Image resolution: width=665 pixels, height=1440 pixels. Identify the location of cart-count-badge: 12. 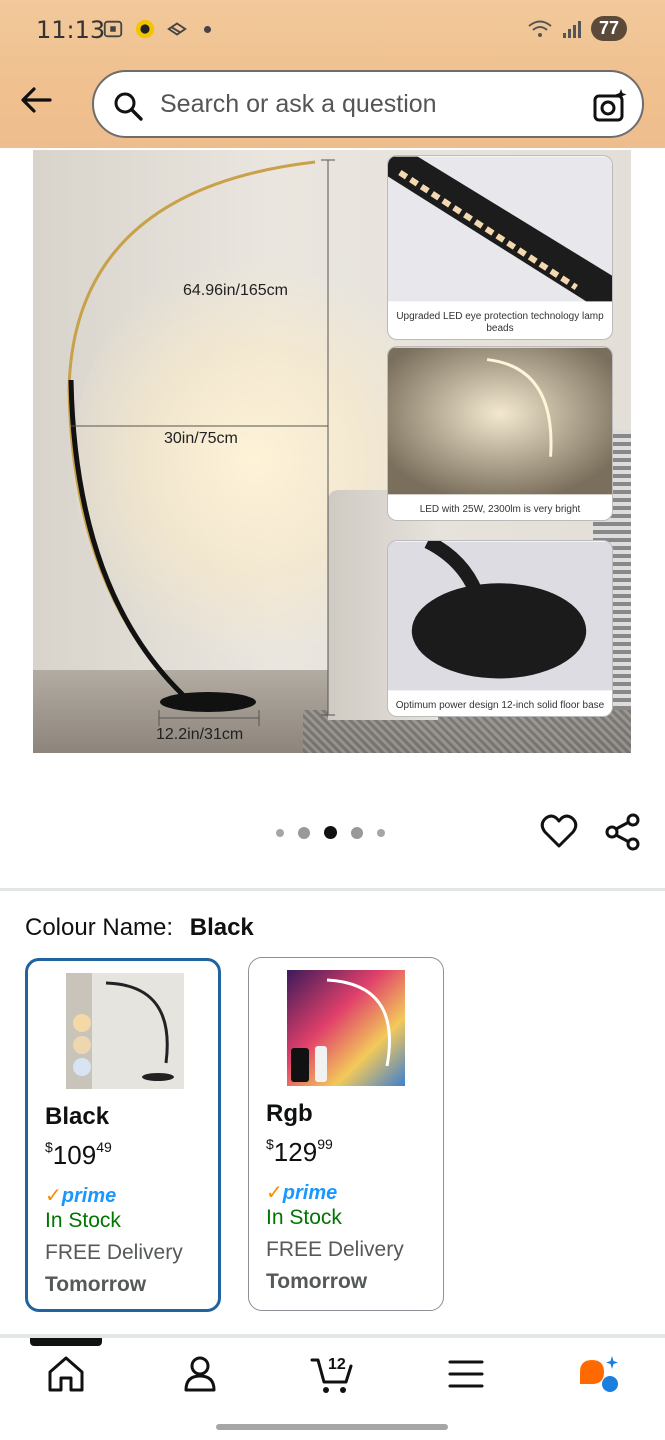
(337, 1364).